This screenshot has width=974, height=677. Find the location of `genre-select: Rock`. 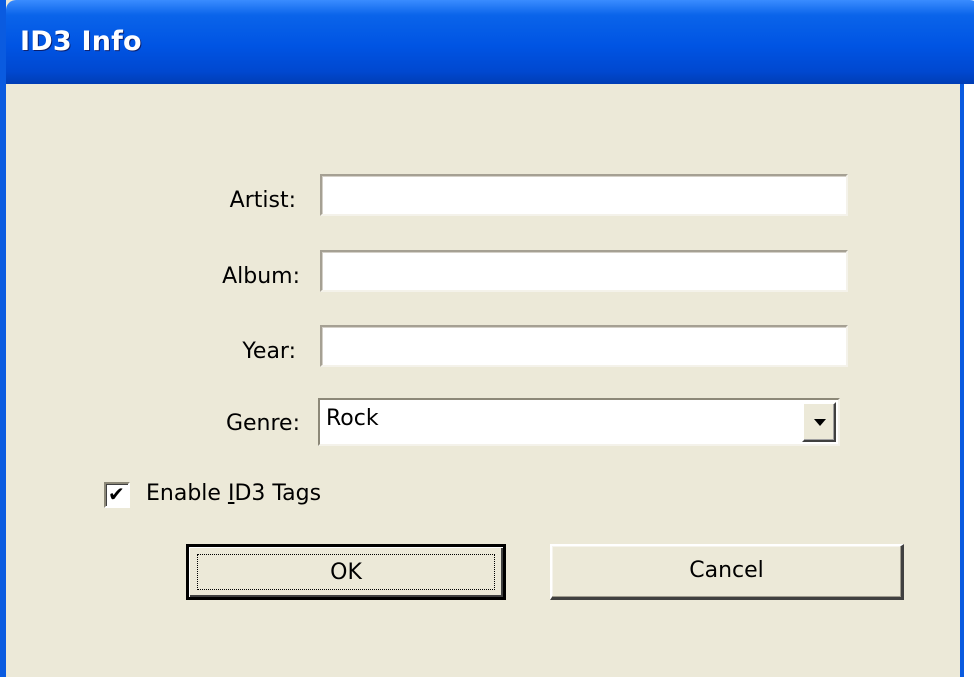

genre-select: Rock is located at coordinates (579, 422).